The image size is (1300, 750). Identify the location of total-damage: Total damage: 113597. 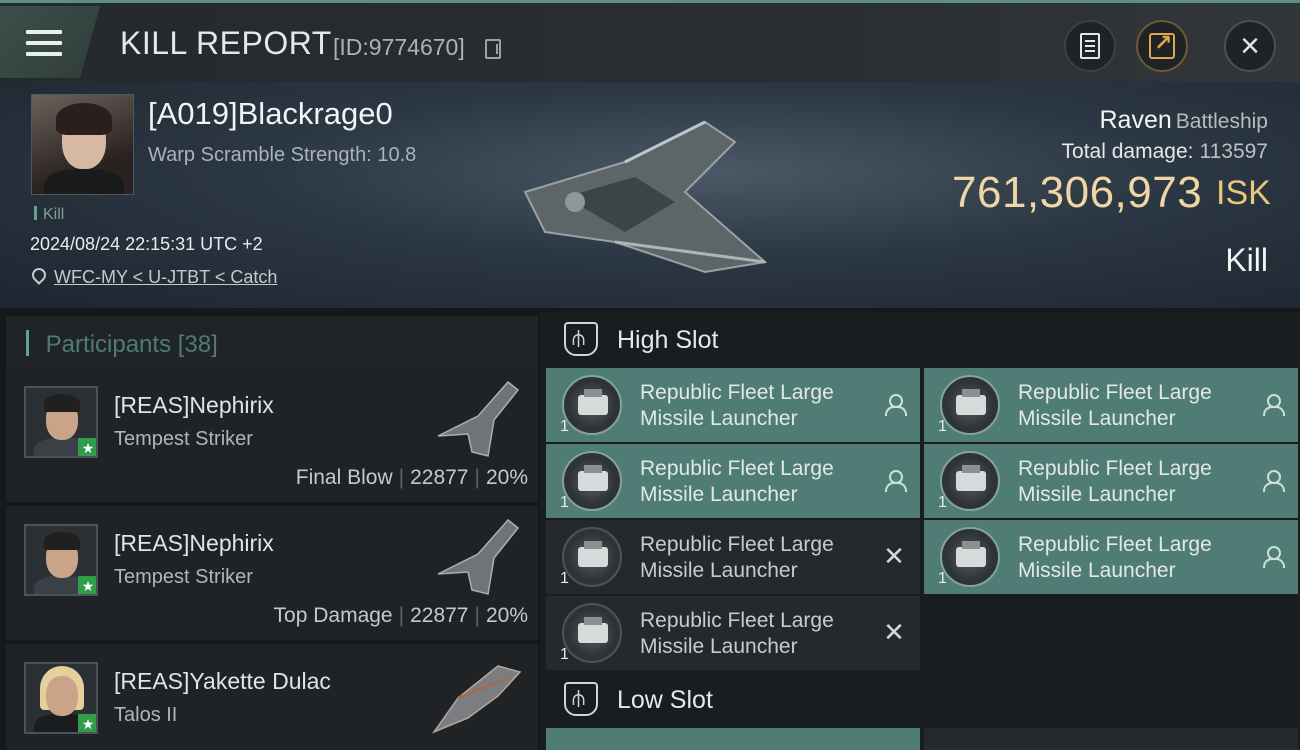
(1165, 152).